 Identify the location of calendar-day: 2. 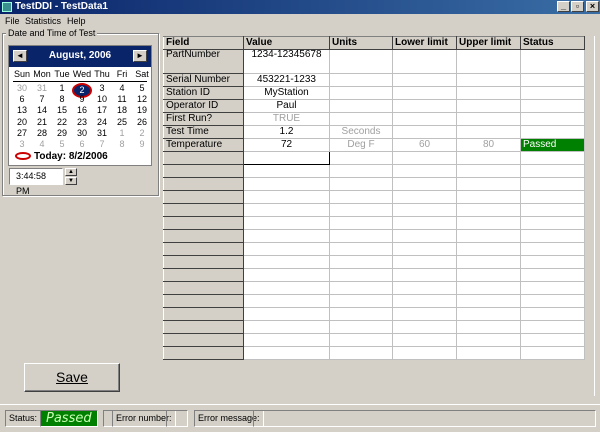
(142, 133).